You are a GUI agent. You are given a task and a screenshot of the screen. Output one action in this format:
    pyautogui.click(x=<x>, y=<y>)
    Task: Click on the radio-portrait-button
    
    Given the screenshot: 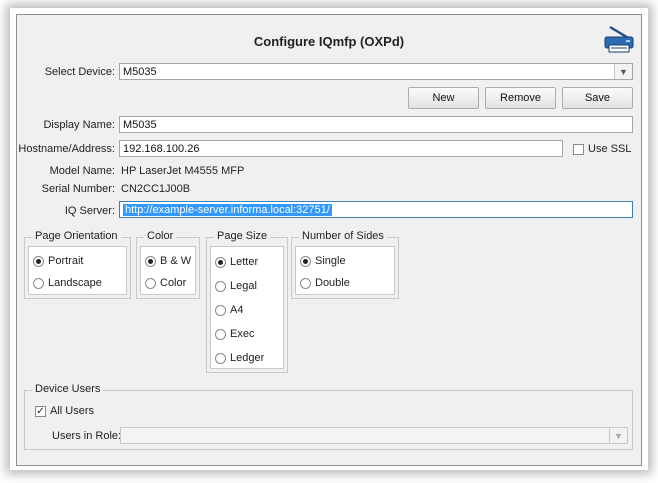 What is the action you would take?
    pyautogui.click(x=38, y=261)
    